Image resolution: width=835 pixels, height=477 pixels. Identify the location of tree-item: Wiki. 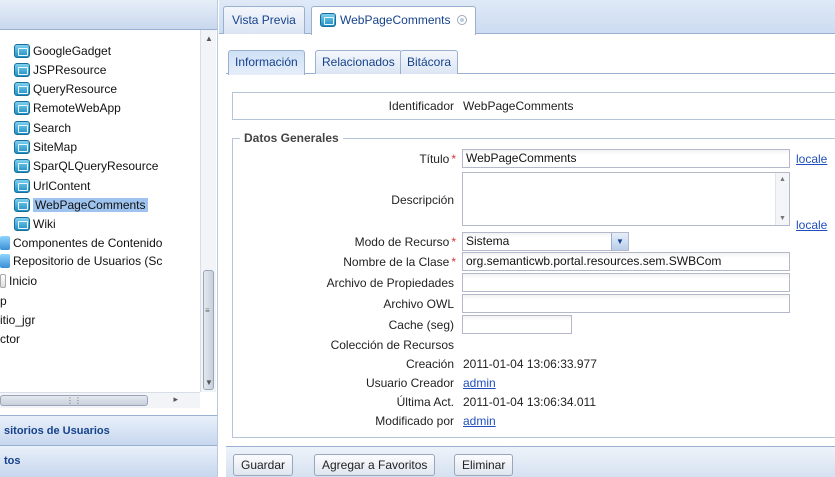
(35, 224).